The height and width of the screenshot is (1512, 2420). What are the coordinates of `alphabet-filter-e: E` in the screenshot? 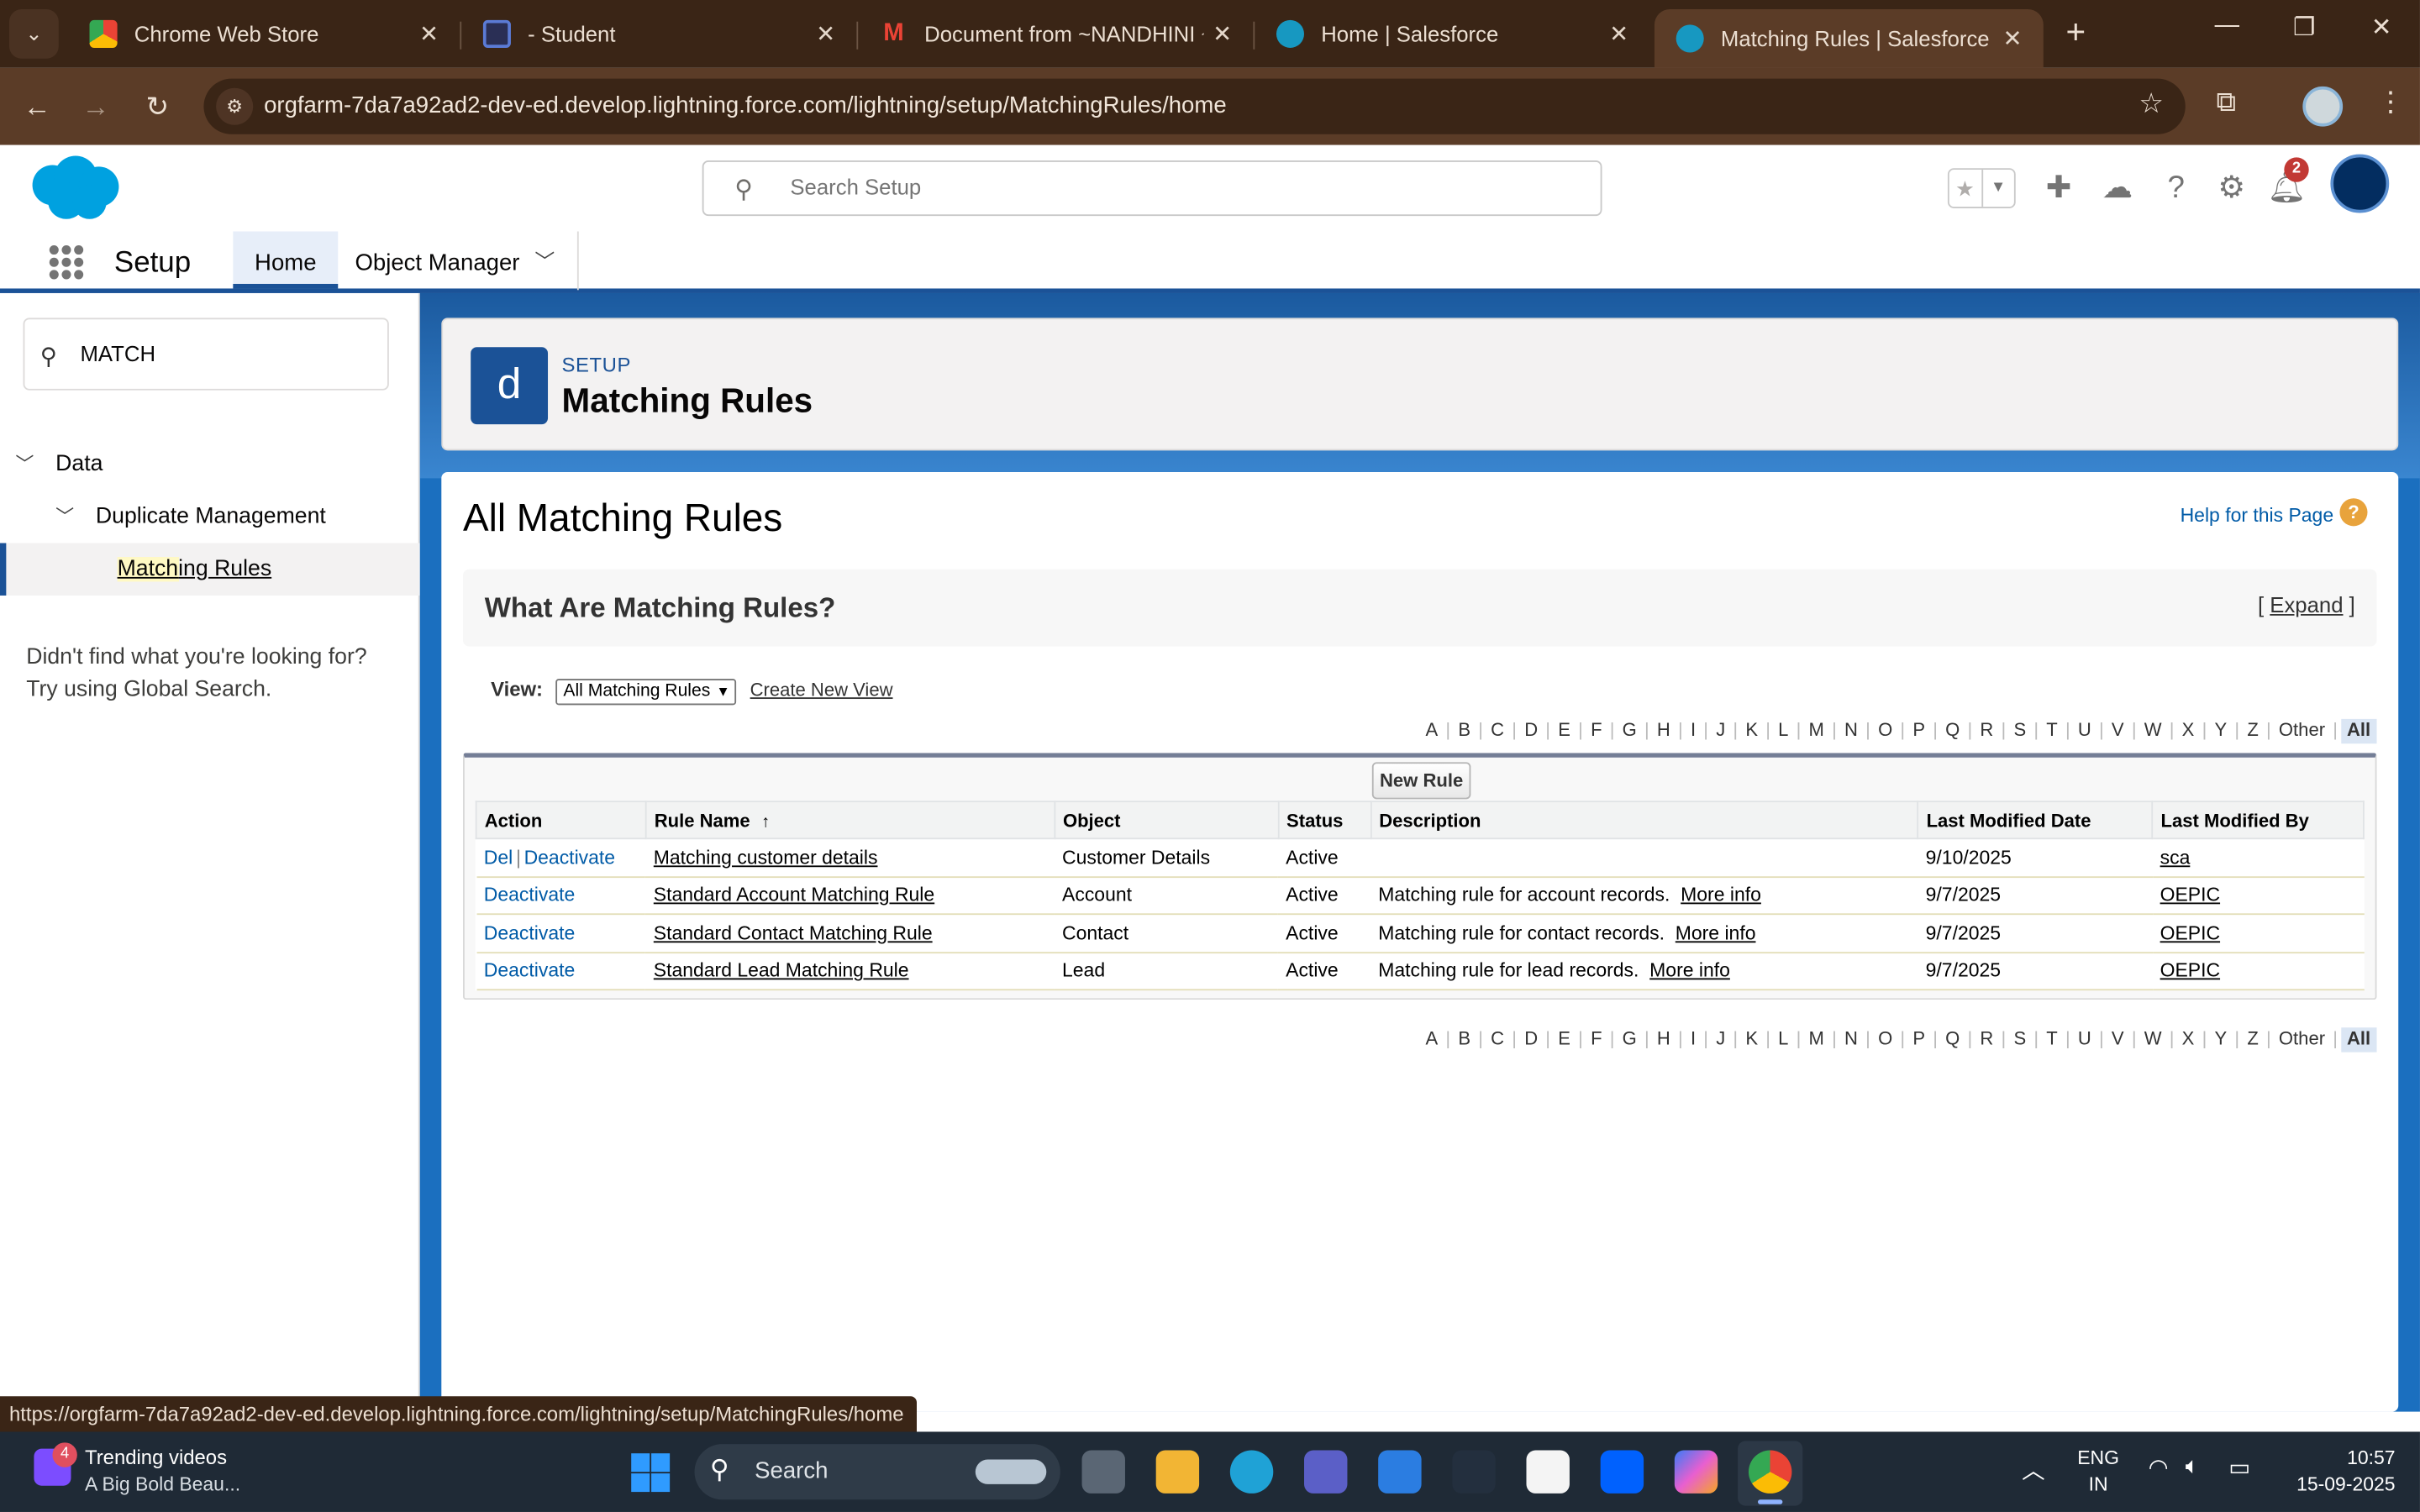 It's located at (1565, 1039).